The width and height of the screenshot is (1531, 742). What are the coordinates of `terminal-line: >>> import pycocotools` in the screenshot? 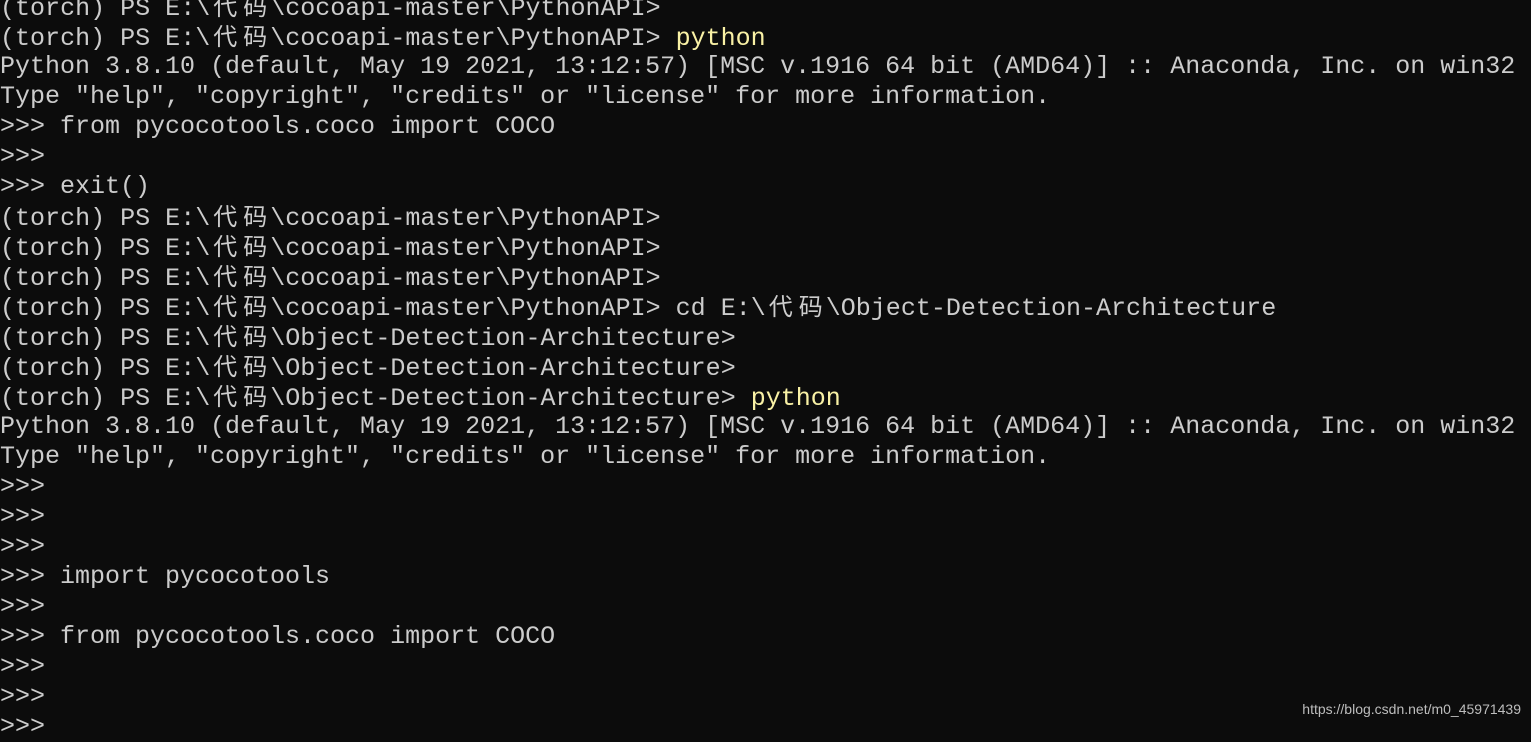 It's located at (757, 577).